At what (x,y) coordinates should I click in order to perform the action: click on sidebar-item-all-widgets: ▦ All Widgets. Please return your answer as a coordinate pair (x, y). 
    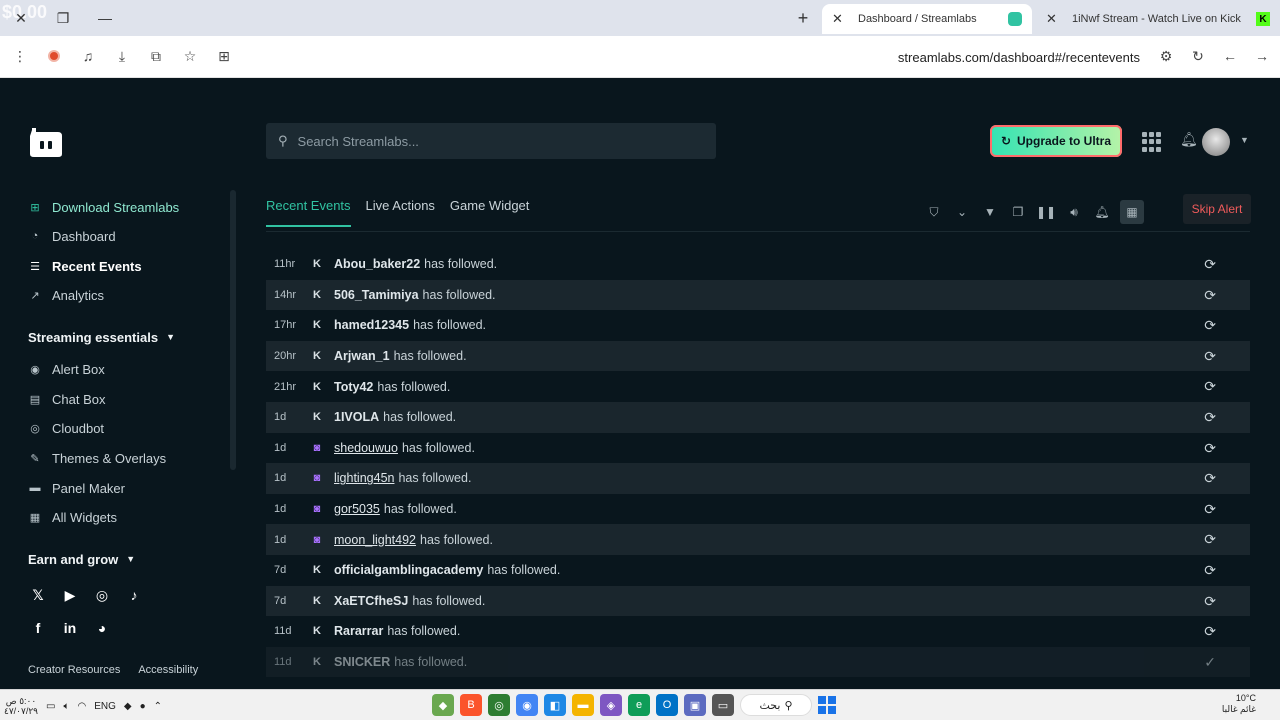
    Looking at the image, I should click on (72, 517).